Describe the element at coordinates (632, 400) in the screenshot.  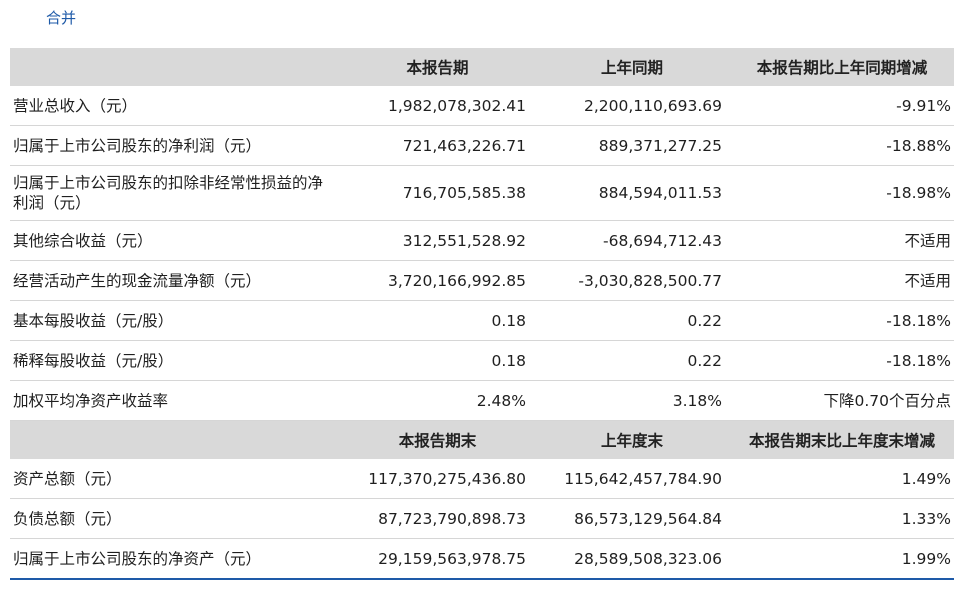
I see `prior-value: 3.18%` at that location.